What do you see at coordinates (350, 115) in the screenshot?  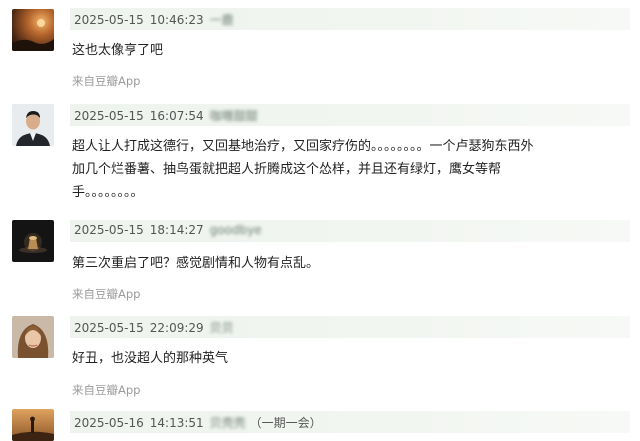 I see `comment-meta-bar: 2025-05-15 16:07:54 咖喱甜甜` at bounding box center [350, 115].